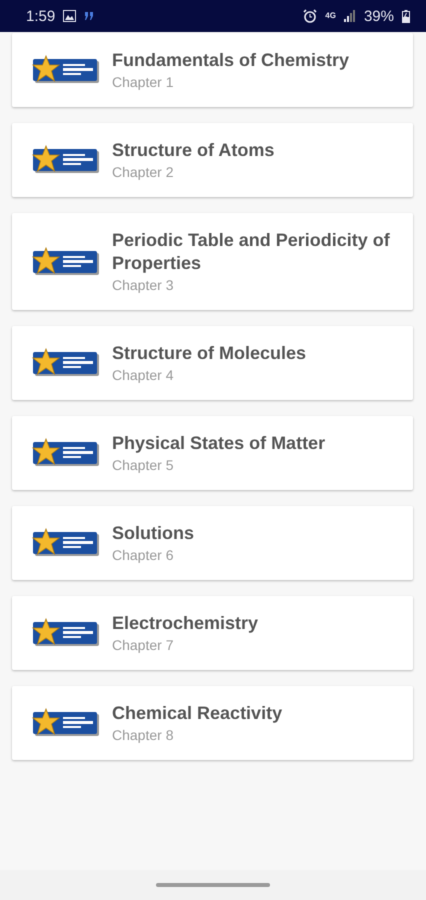 This screenshot has height=900, width=426. What do you see at coordinates (153, 533) in the screenshot?
I see `chapter-title: Solutions` at bounding box center [153, 533].